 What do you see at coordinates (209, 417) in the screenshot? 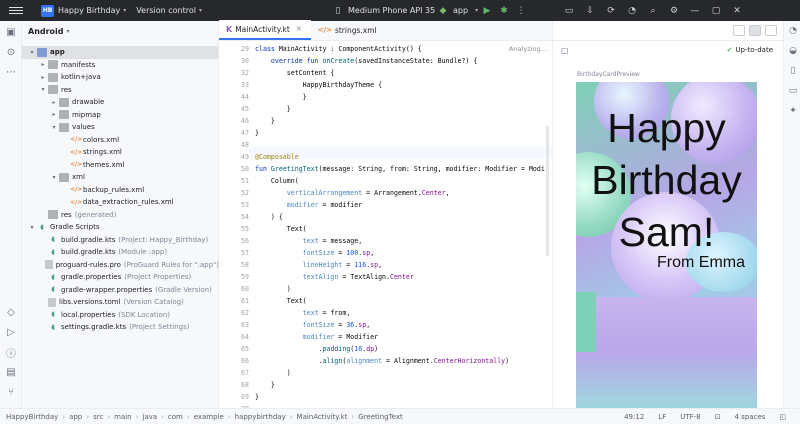
I see `breadcrumb-item: example` at bounding box center [209, 417].